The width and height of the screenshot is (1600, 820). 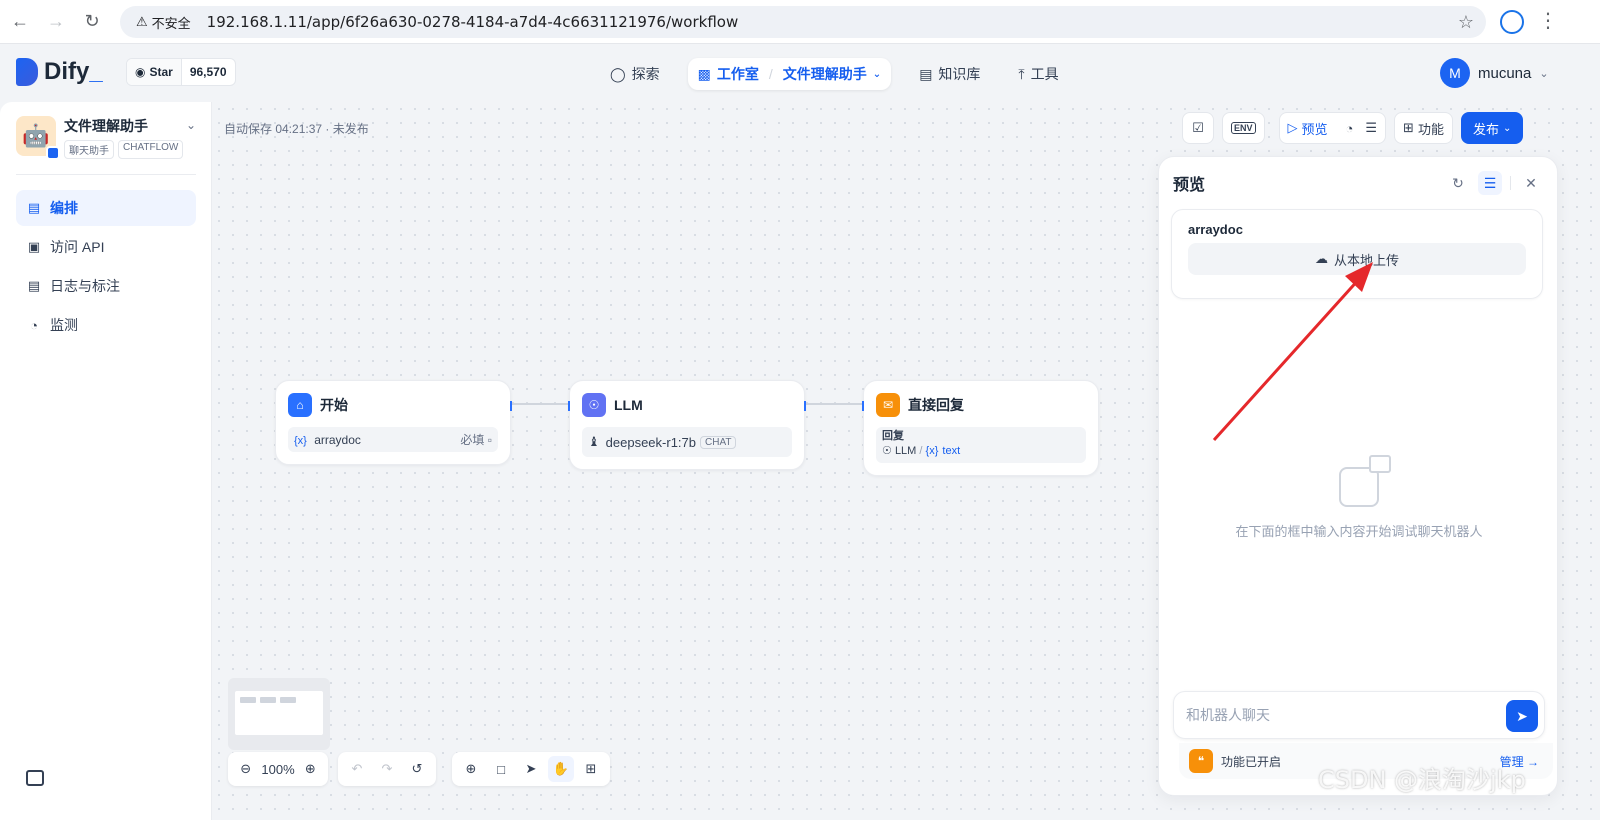 What do you see at coordinates (704, 73) in the screenshot?
I see `robot-icon: ▩` at bounding box center [704, 73].